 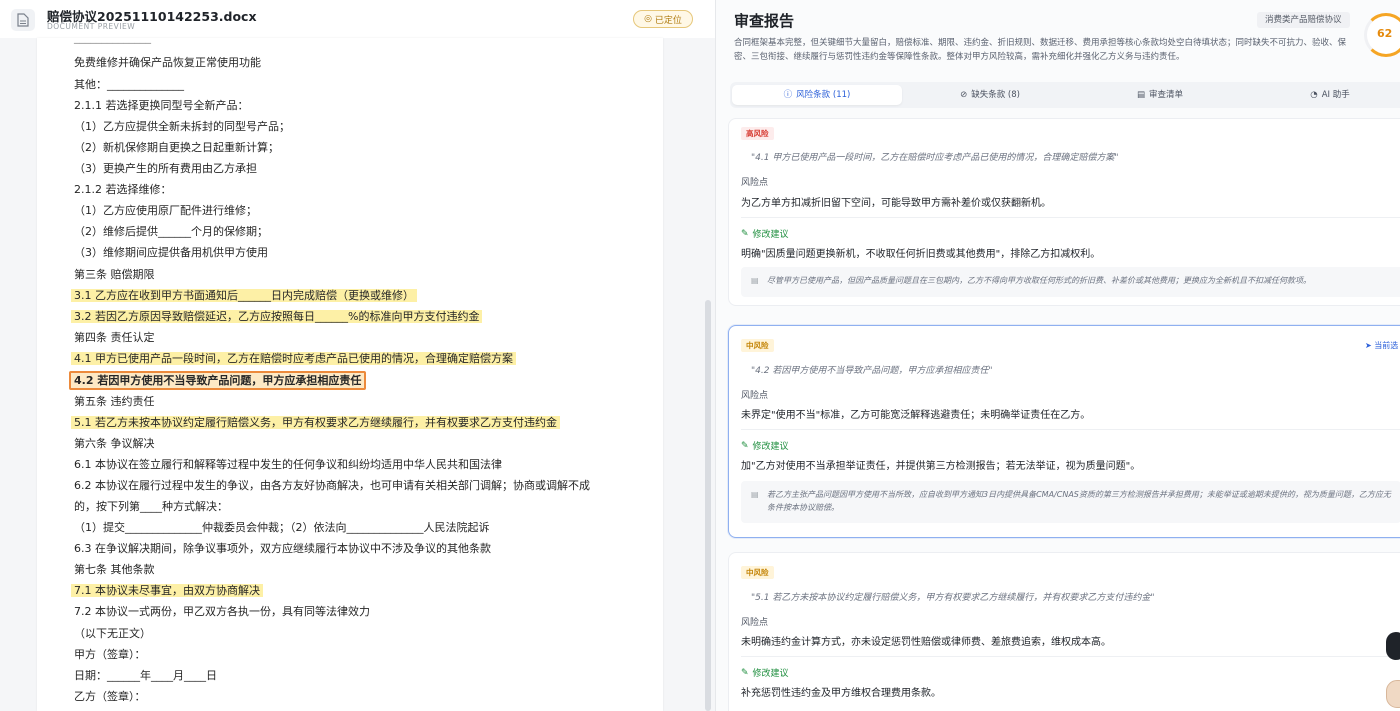 What do you see at coordinates (110, 696) in the screenshot?
I see `doc-line: 乙方（签章）：` at bounding box center [110, 696].